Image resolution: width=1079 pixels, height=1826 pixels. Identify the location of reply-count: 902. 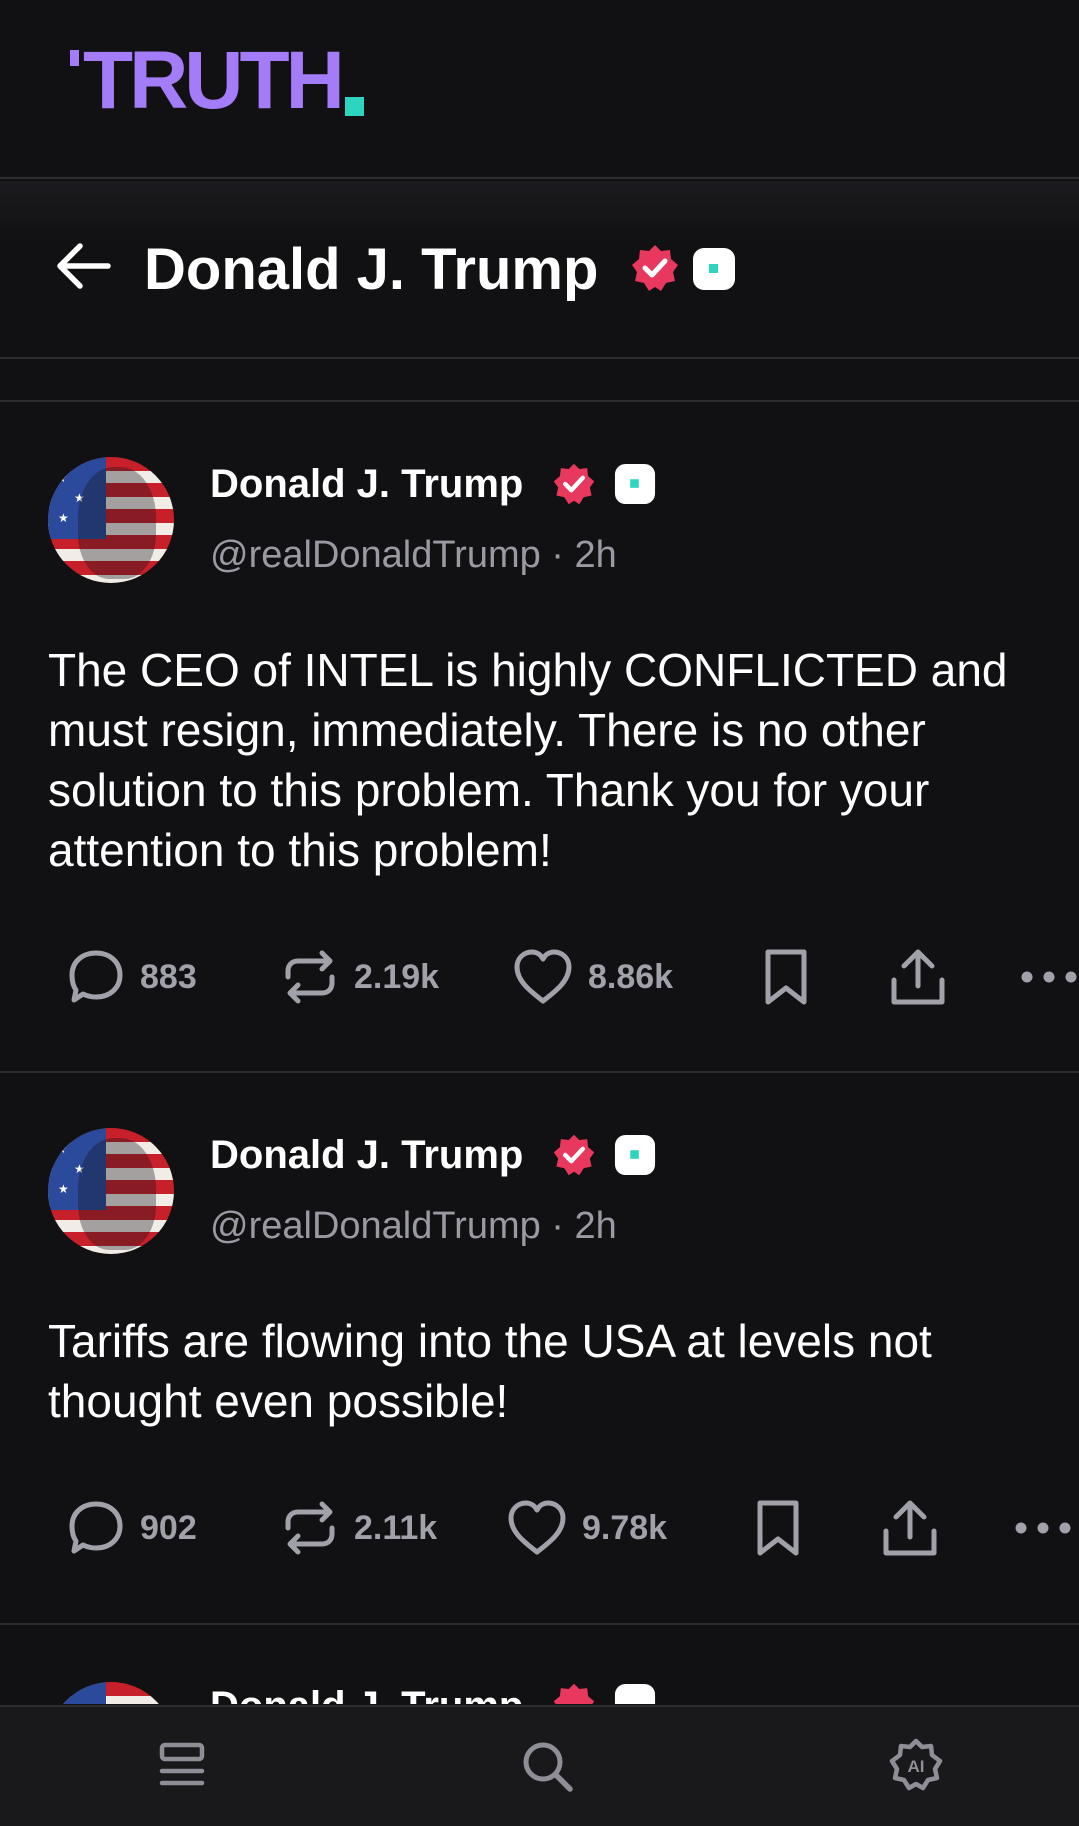
(168, 1527).